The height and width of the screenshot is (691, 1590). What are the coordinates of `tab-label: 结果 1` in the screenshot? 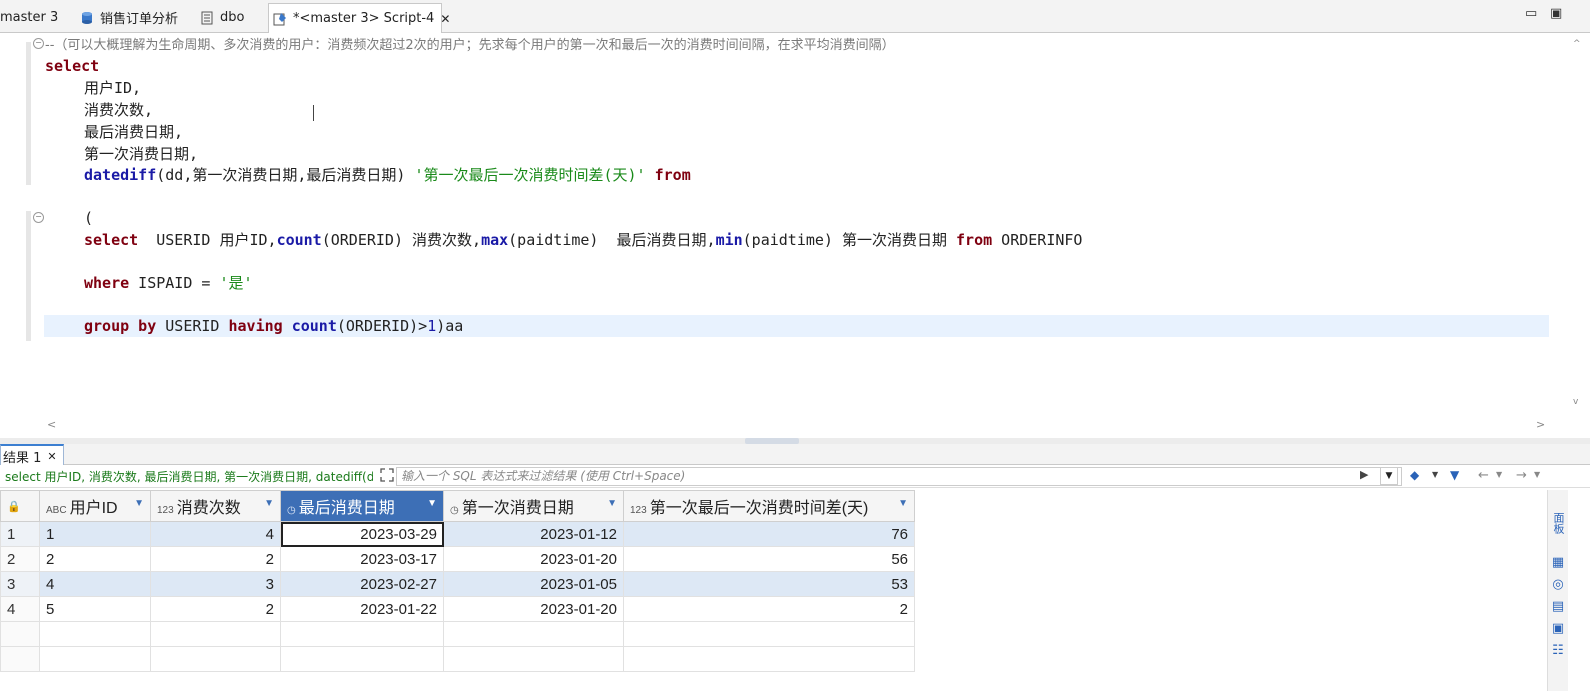 It's located at (22, 458).